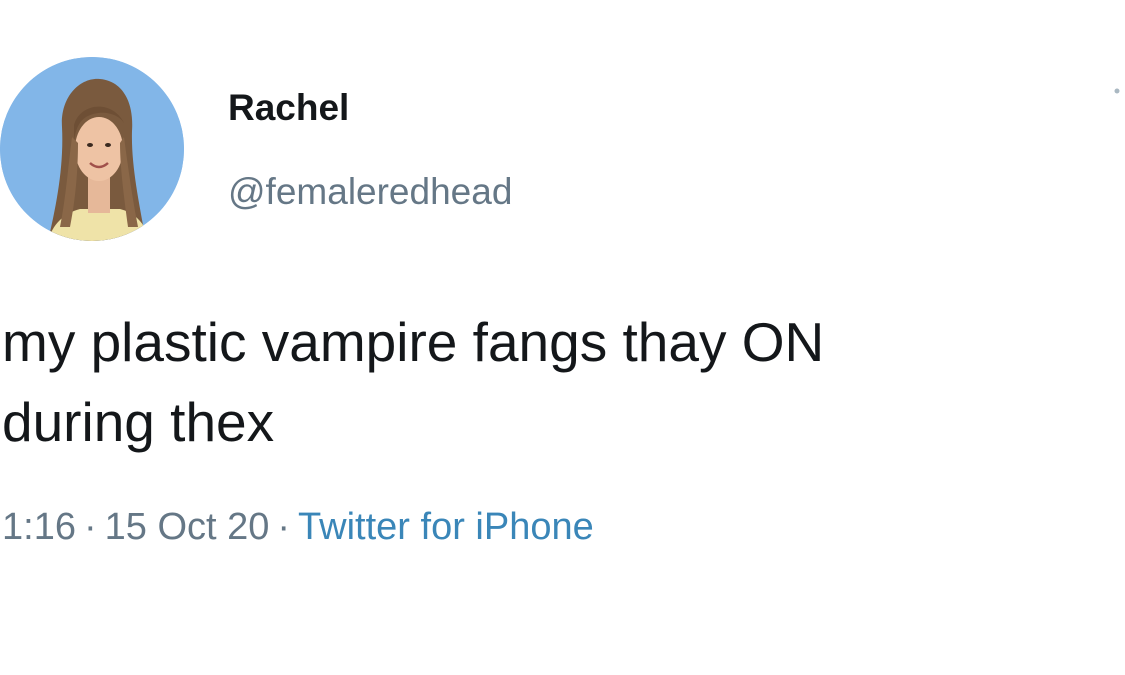 Image resolution: width=1125 pixels, height=675 pixels. Describe the element at coordinates (187, 527) in the screenshot. I see `tweet-date: 15 Oct 20` at that location.